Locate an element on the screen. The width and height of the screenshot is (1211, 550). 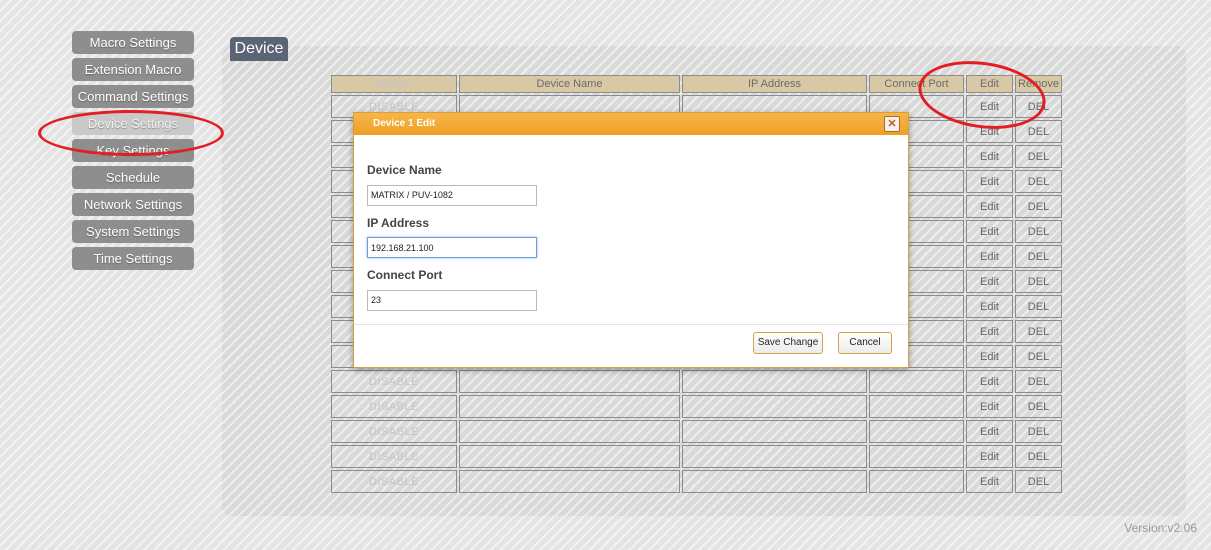
sidebar-item-time-settings: Time Settings is located at coordinates (133, 258).